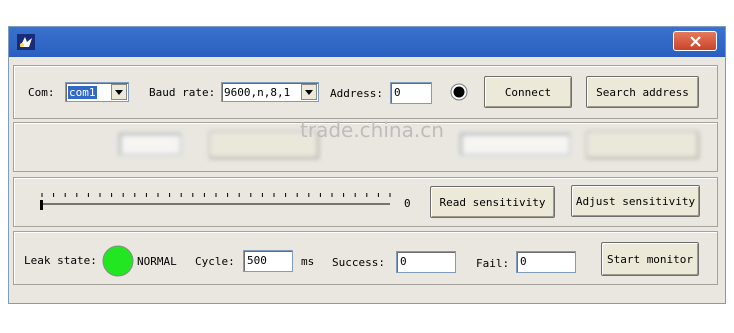 The height and width of the screenshot is (333, 734). I want to click on success-count-input: 0, so click(426, 262).